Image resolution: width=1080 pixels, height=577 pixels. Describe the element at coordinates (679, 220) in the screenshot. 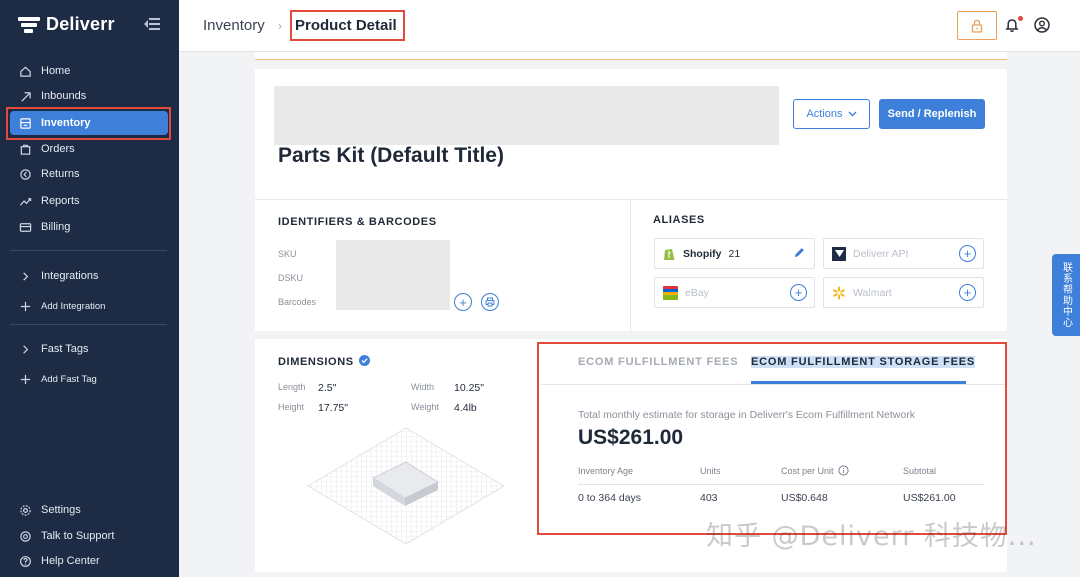

I see `aliases-heading: ALIASES` at that location.